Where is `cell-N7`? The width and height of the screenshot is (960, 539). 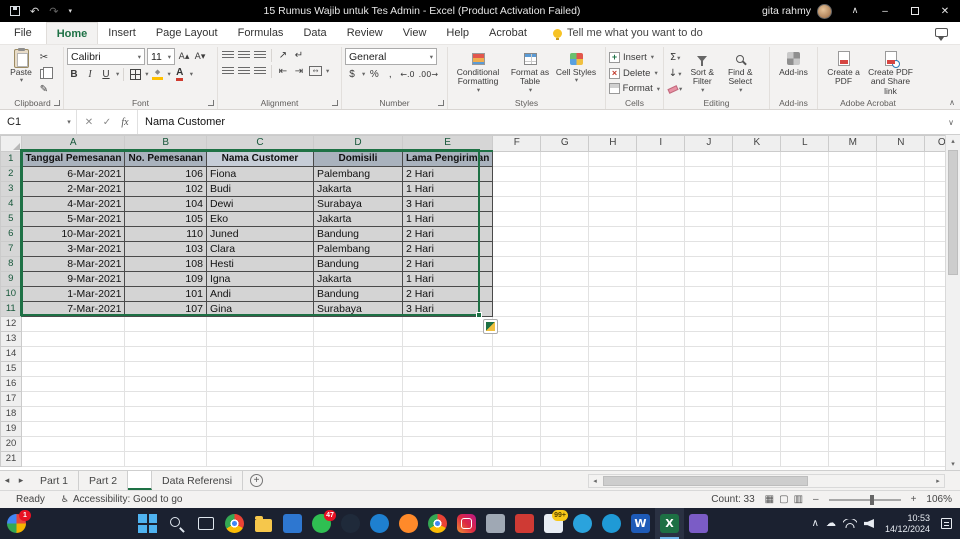
cell-N7 is located at coordinates (901, 249).